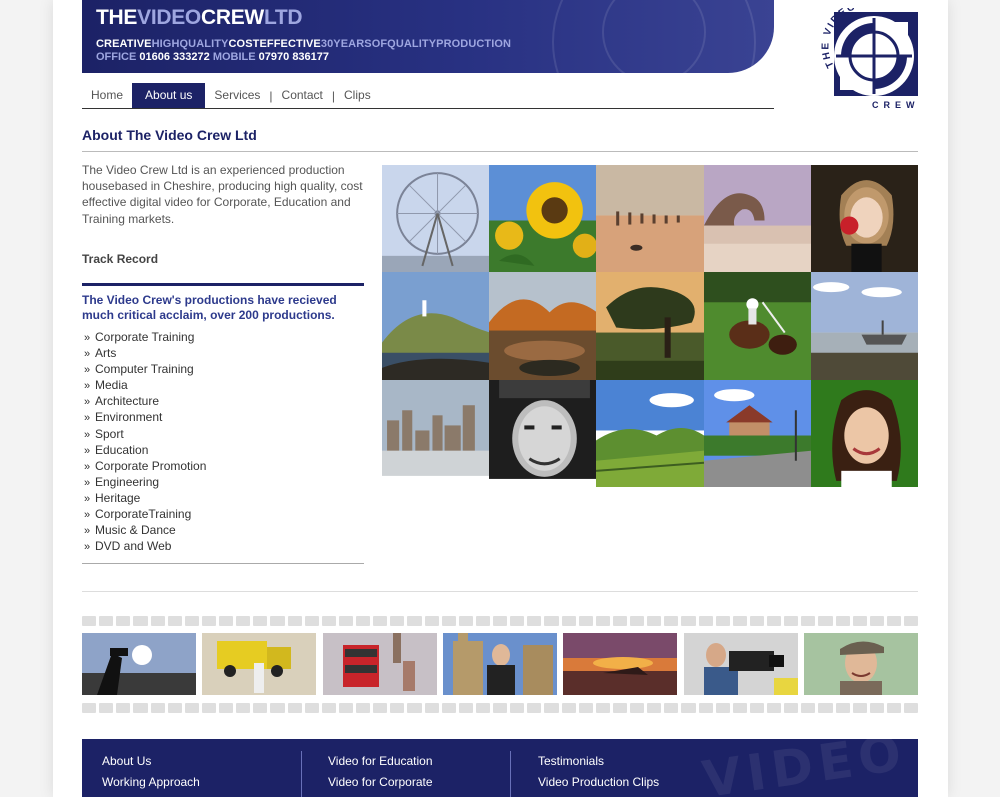 The width and height of the screenshot is (1000, 797). I want to click on list-item: » Heritage, so click(145, 498).